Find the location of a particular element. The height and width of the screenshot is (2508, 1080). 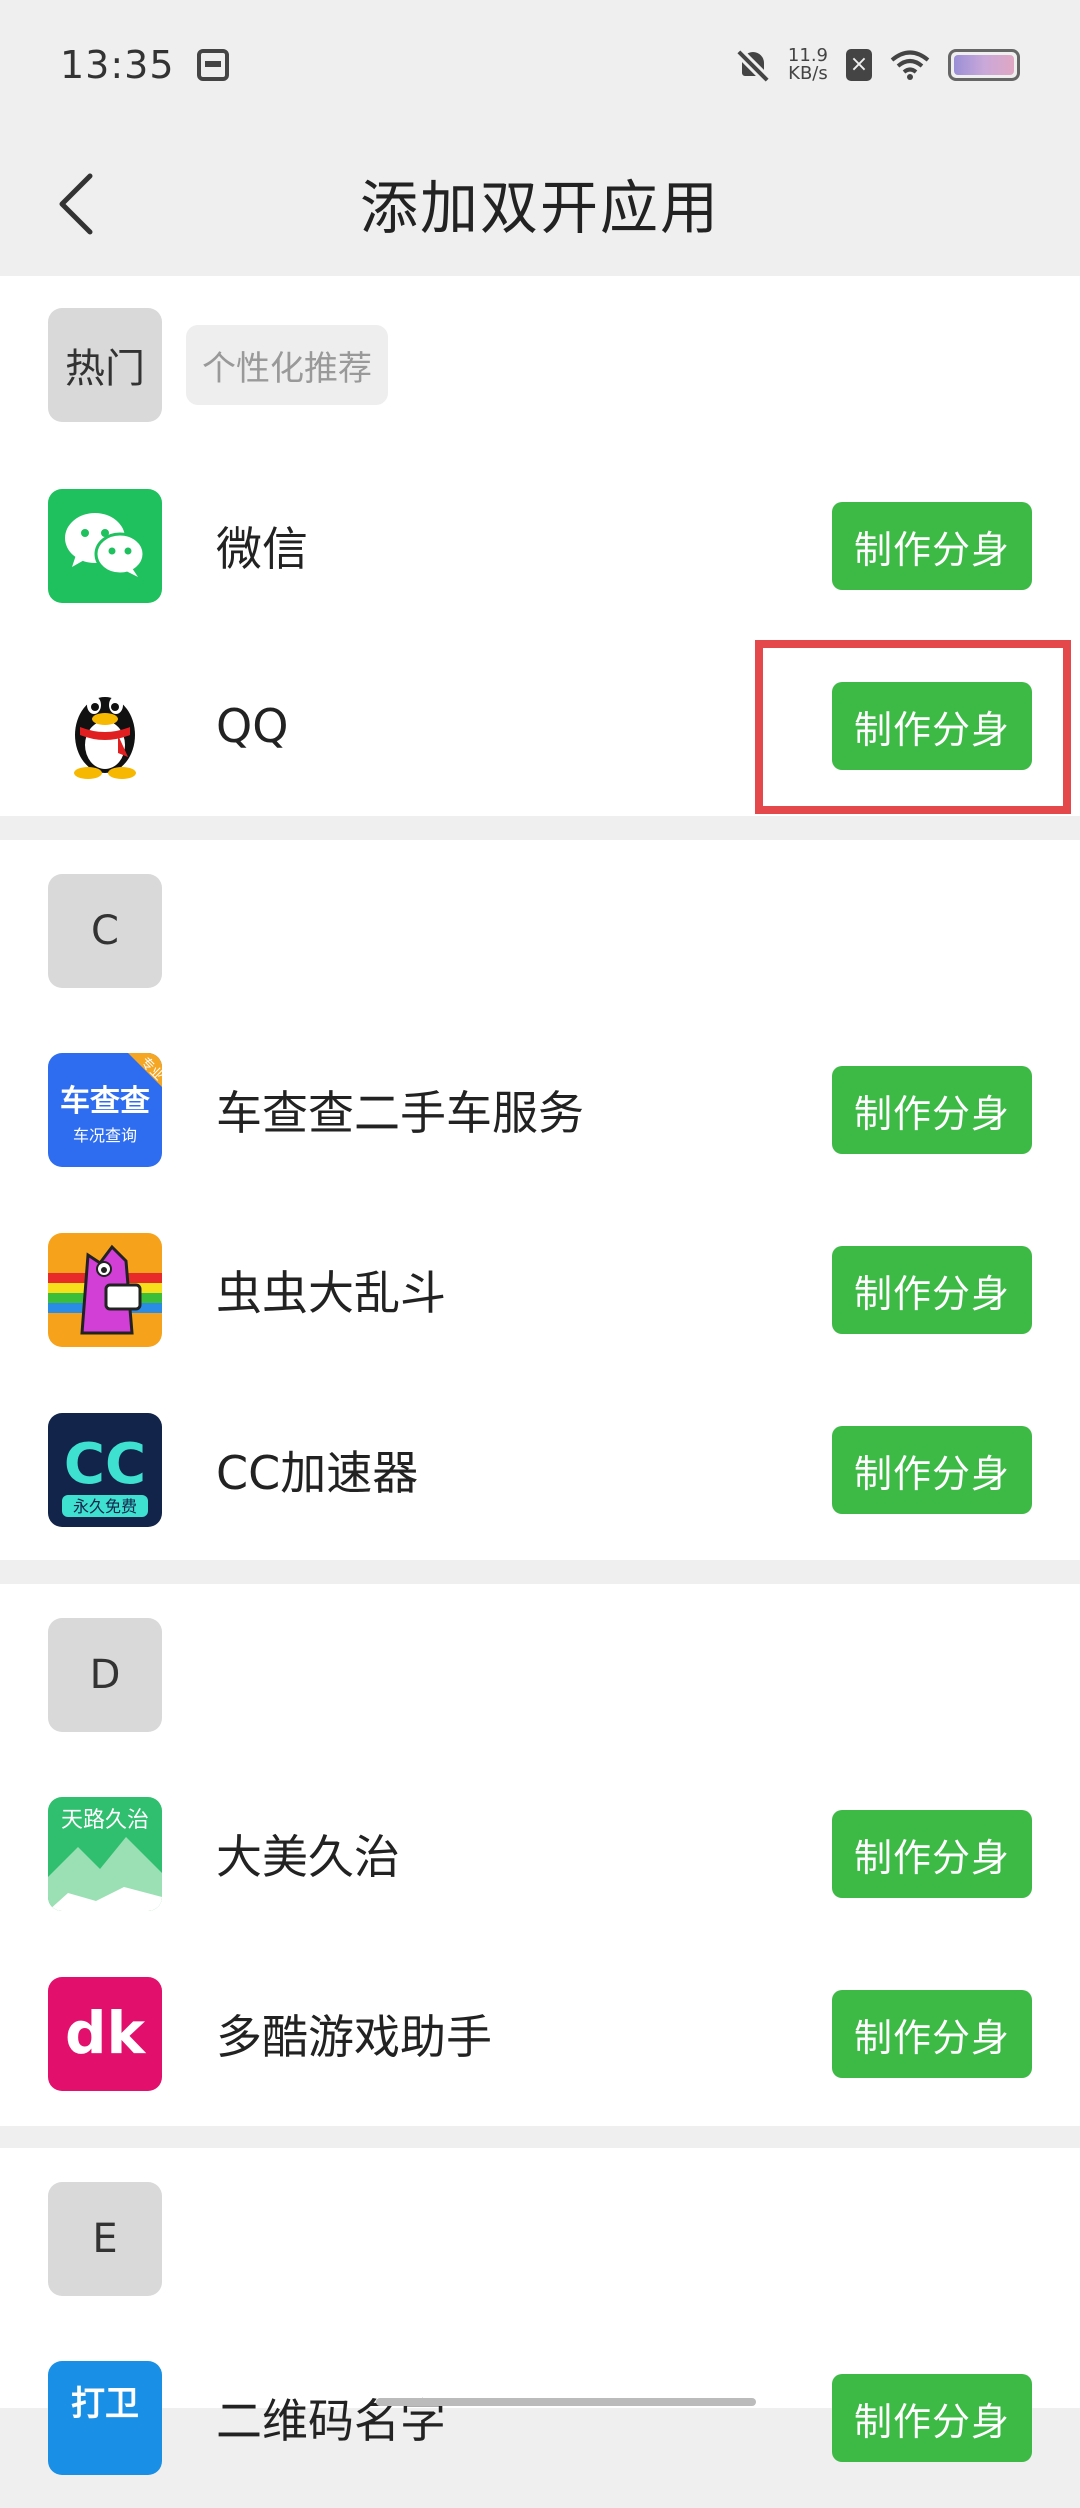

mute-icon is located at coordinates (753, 65).